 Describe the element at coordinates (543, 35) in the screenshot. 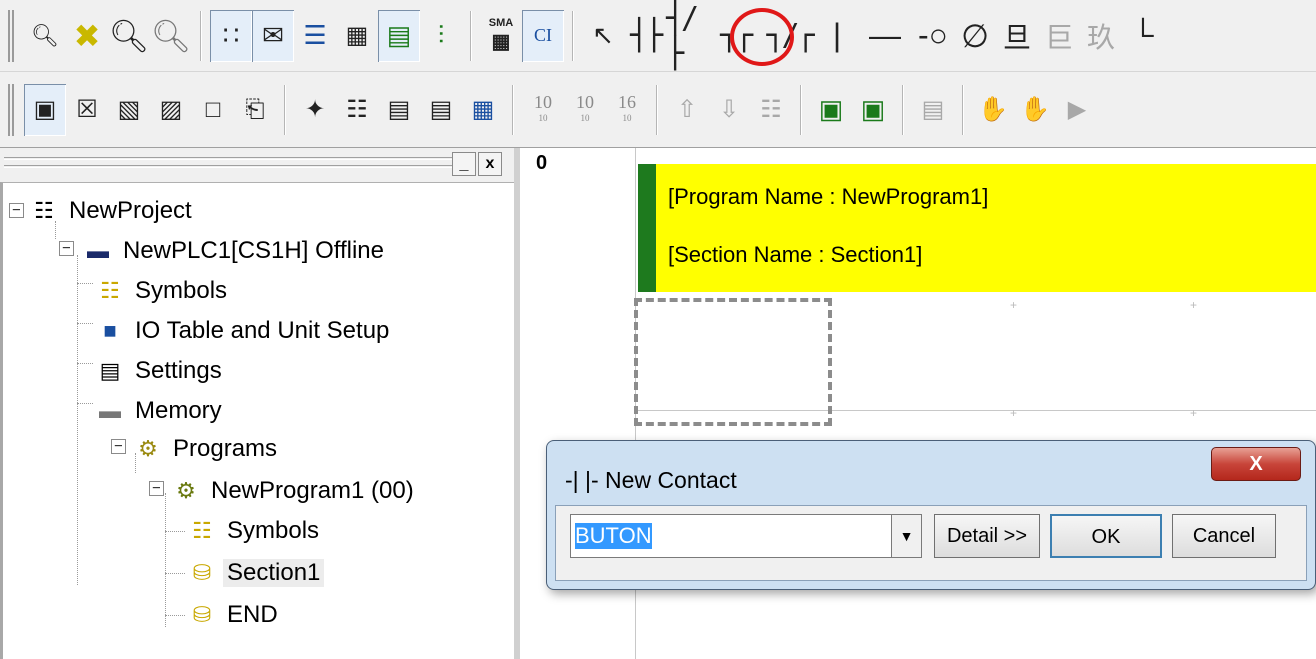

I see `ci-icon: CI` at that location.